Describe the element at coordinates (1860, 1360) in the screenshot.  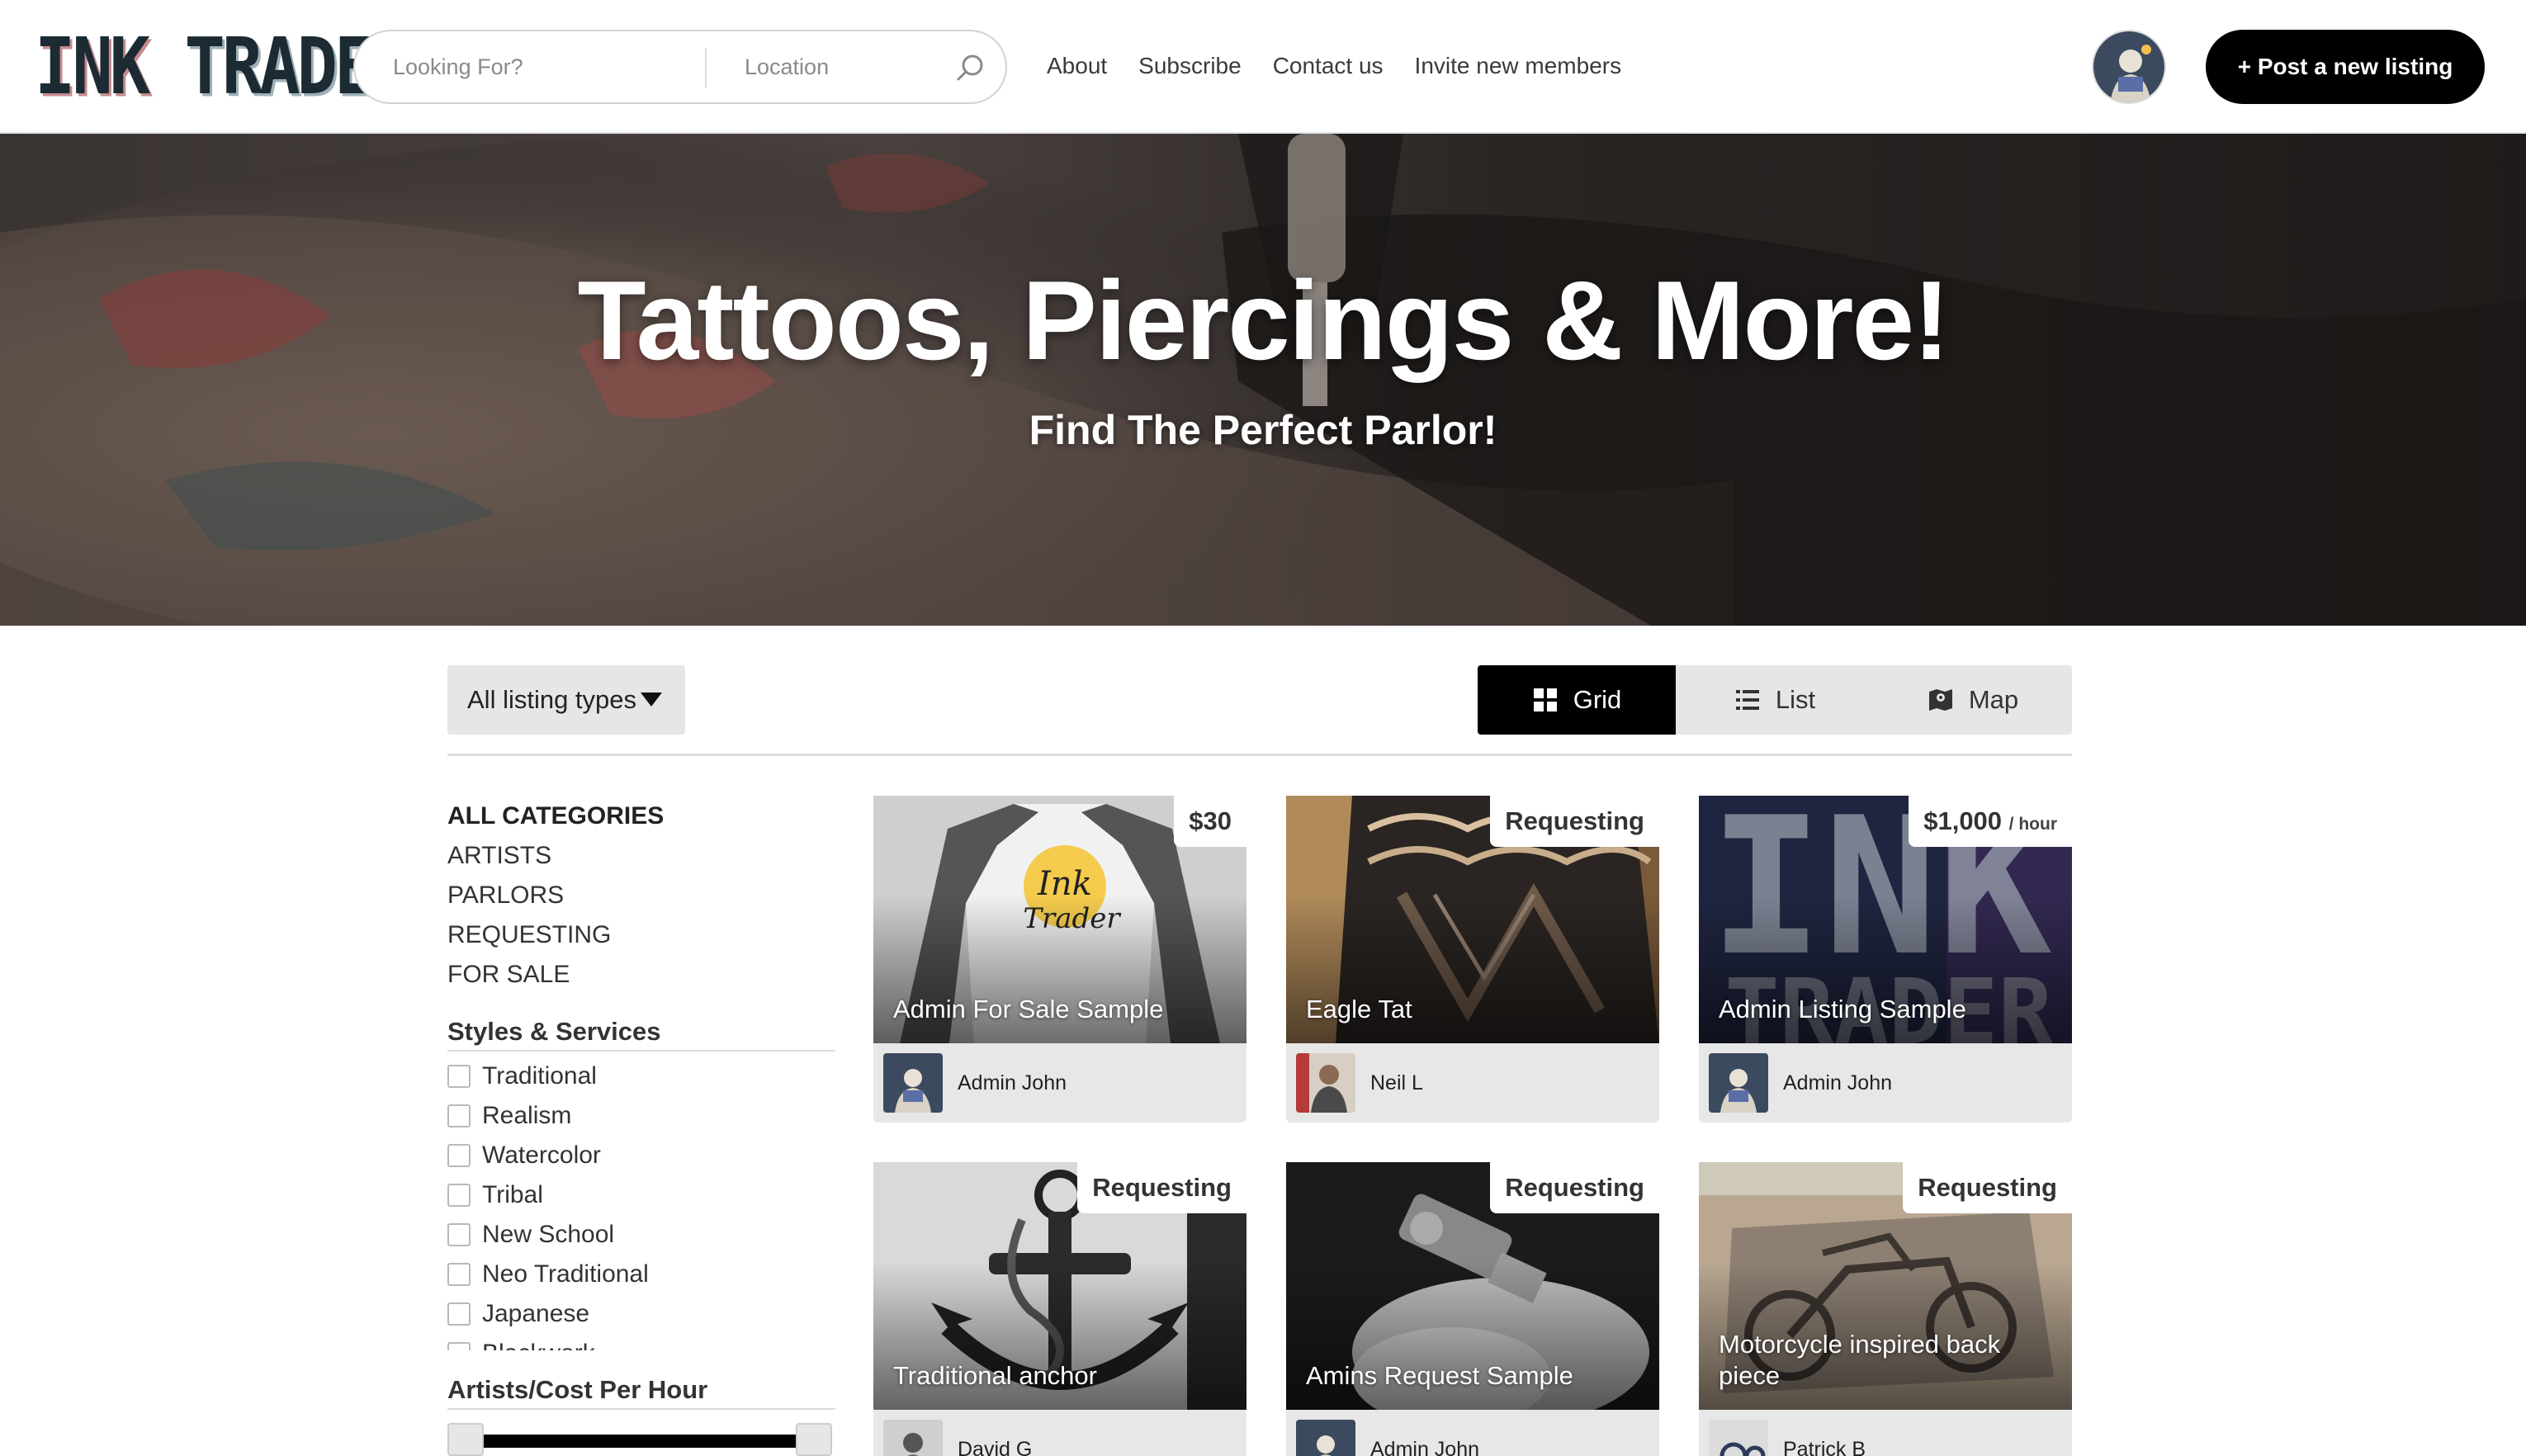
I see `listing-title: Motorcycle inspired back piece` at that location.